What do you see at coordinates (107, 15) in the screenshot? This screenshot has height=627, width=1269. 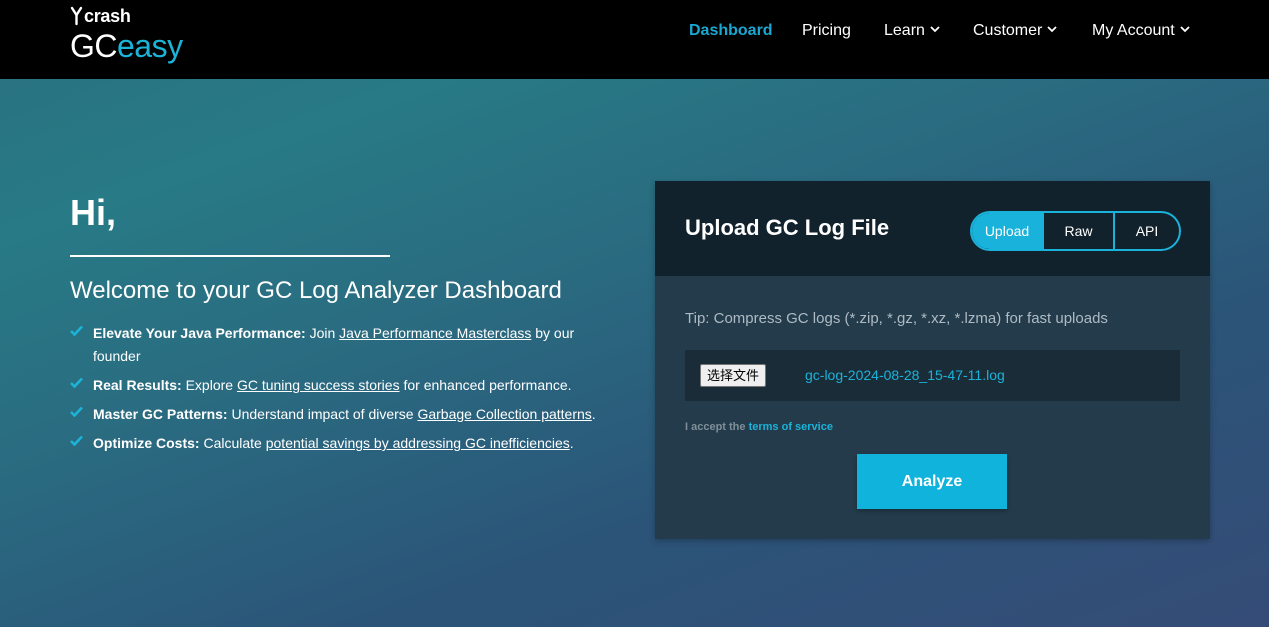 I see `ycrash-logo-text: crash` at bounding box center [107, 15].